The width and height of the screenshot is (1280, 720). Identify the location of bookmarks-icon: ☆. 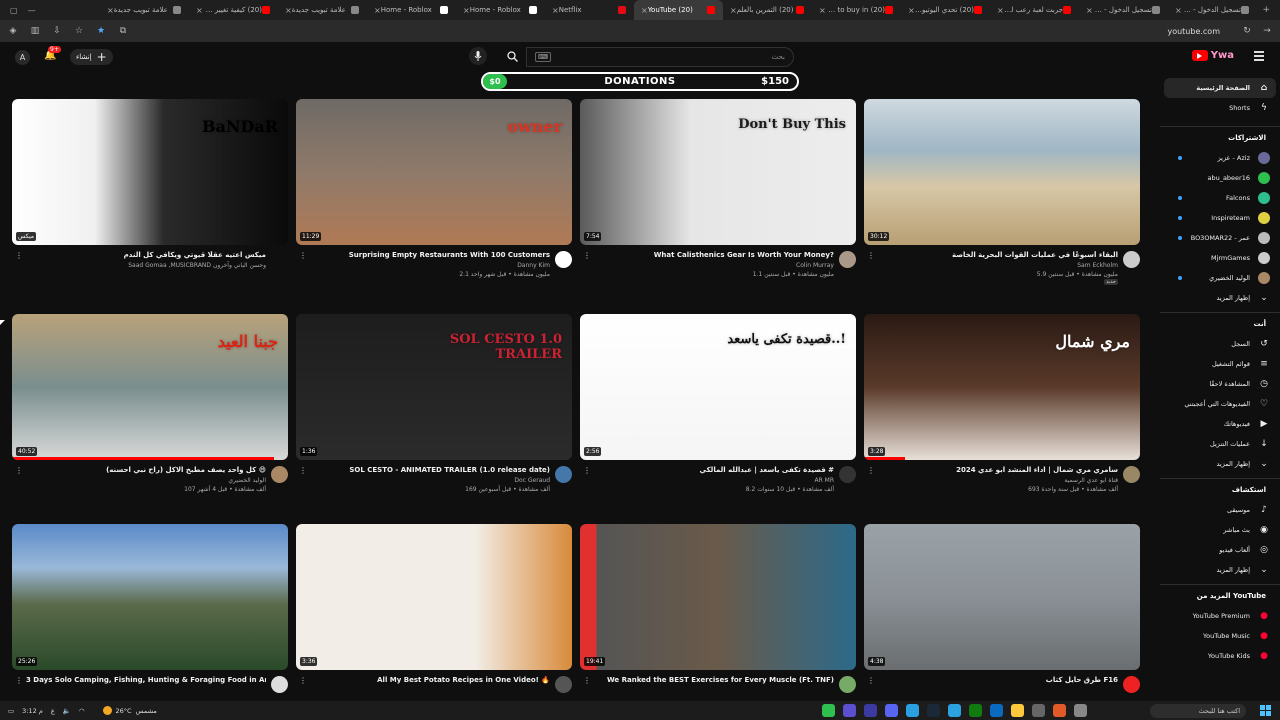
(79, 31).